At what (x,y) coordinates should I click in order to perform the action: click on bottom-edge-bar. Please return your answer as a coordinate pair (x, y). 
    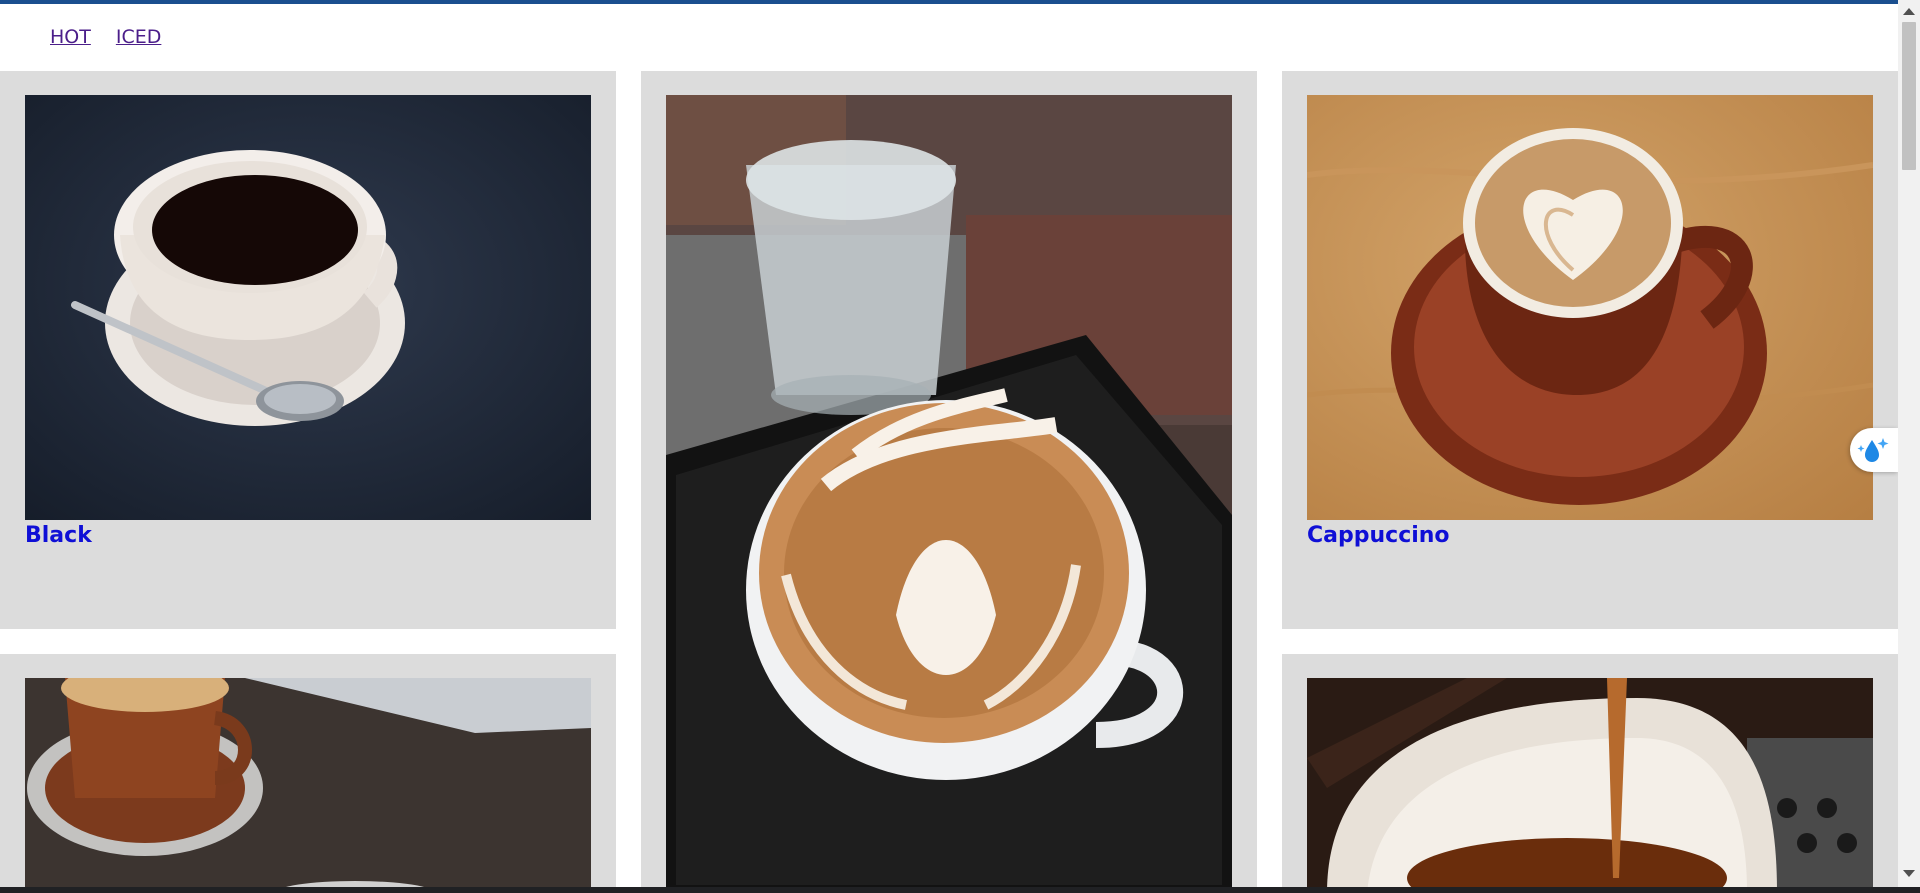
    Looking at the image, I should click on (960, 890).